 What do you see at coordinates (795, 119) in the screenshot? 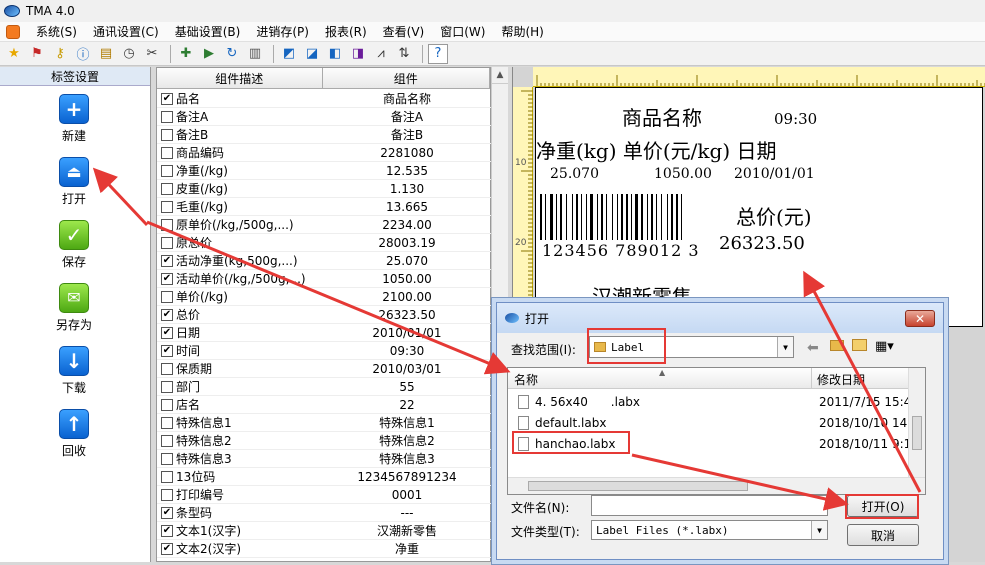
I see `label-time: 09:30` at bounding box center [795, 119].